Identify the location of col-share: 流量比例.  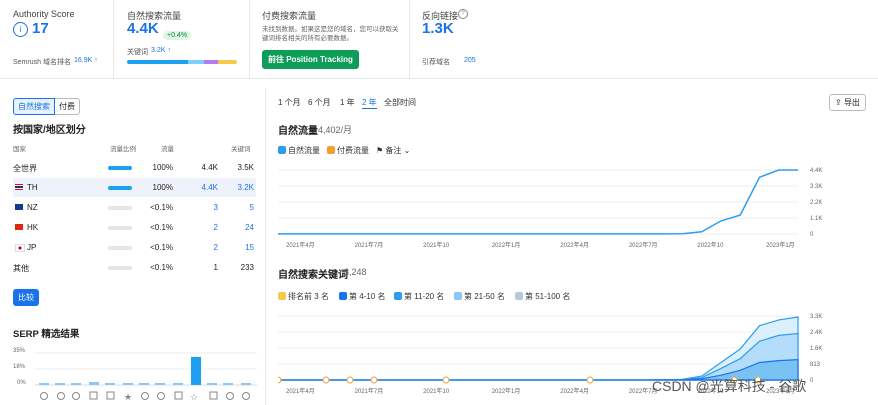
(123, 149).